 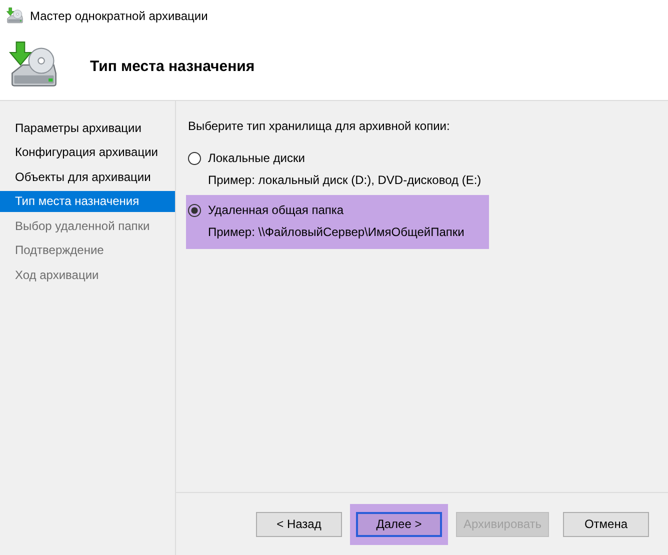 I want to click on window-title: Мастер однократной архивации, so click(x=119, y=16).